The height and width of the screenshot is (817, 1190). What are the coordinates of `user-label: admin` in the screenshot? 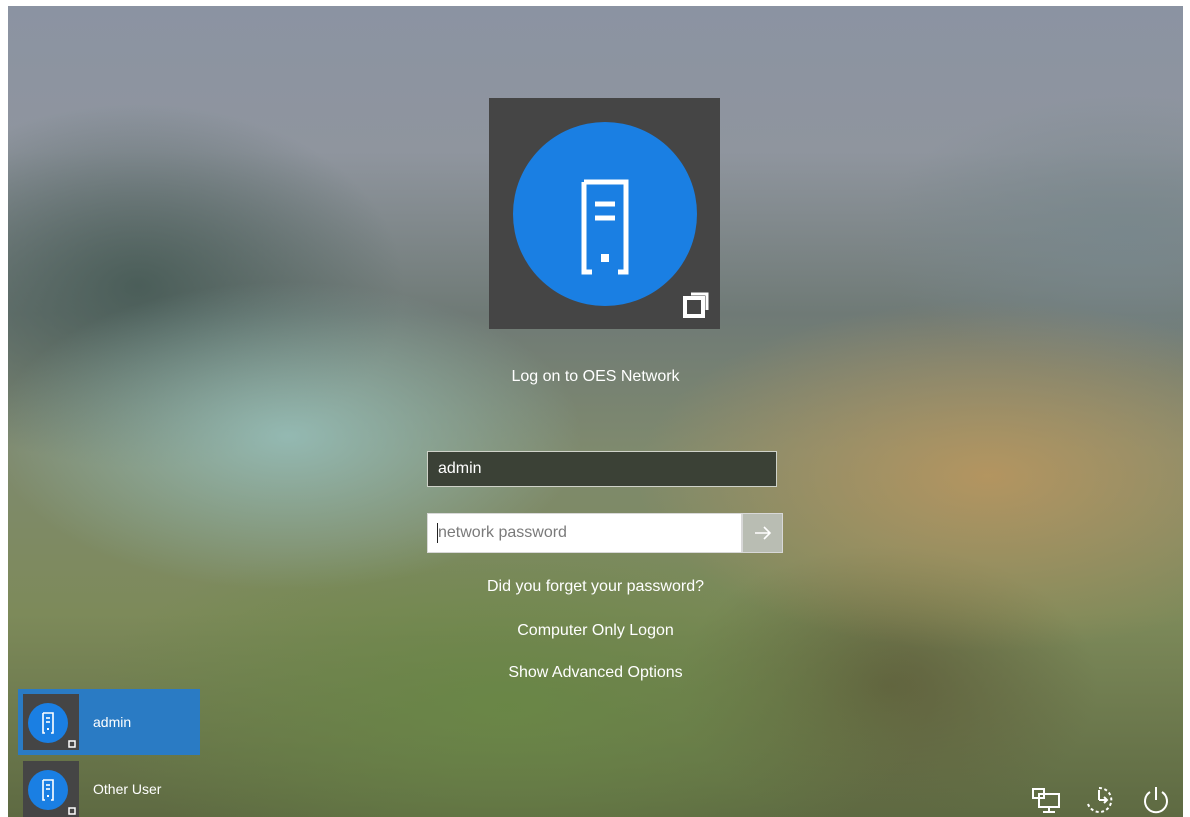 It's located at (112, 722).